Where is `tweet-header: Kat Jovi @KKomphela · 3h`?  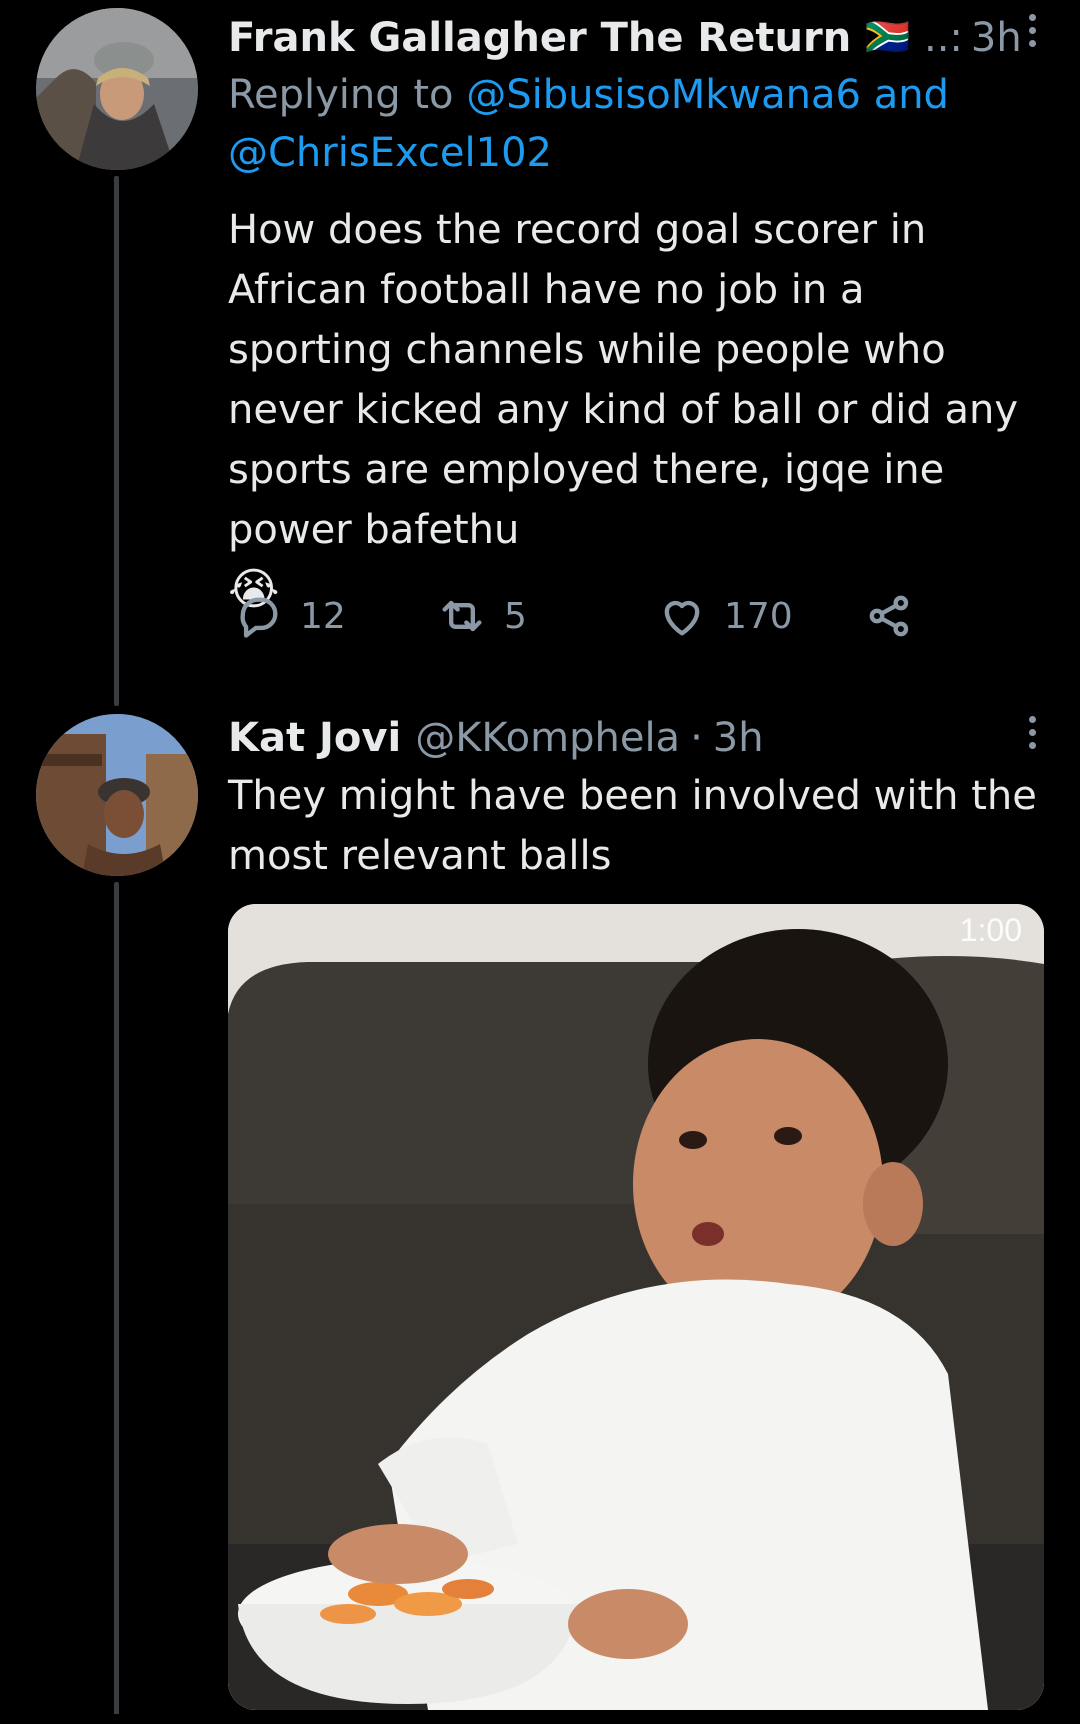 tweet-header: Kat Jovi @KKomphela · 3h is located at coordinates (634, 738).